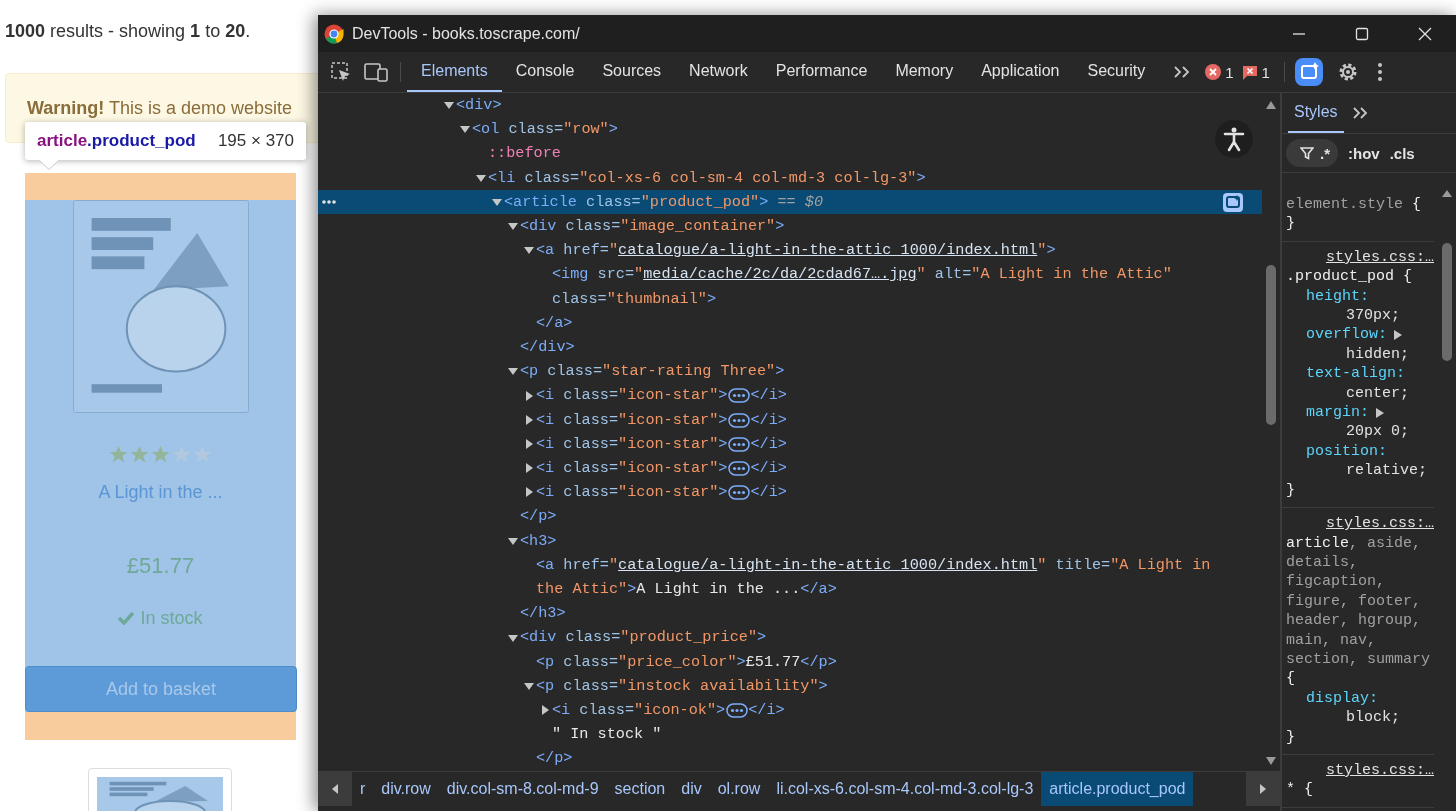  What do you see at coordinates (545, 72) in the screenshot?
I see `panel-tab: Console` at bounding box center [545, 72].